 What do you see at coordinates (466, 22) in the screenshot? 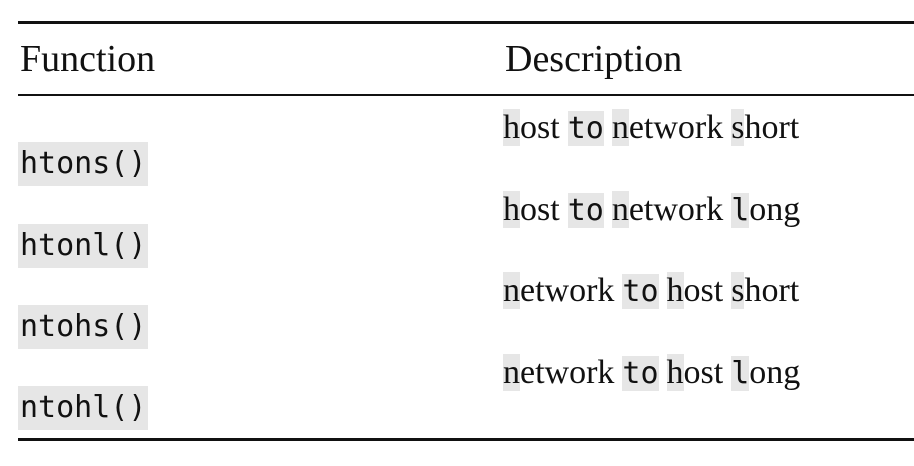
I see `table-top-rule` at bounding box center [466, 22].